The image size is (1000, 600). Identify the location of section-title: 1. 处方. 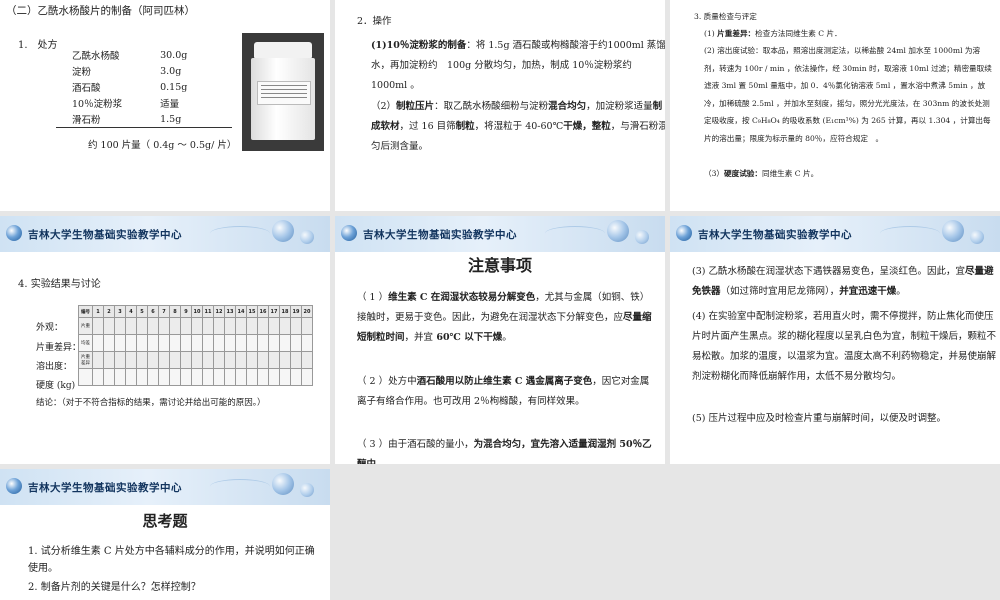
(38, 45).